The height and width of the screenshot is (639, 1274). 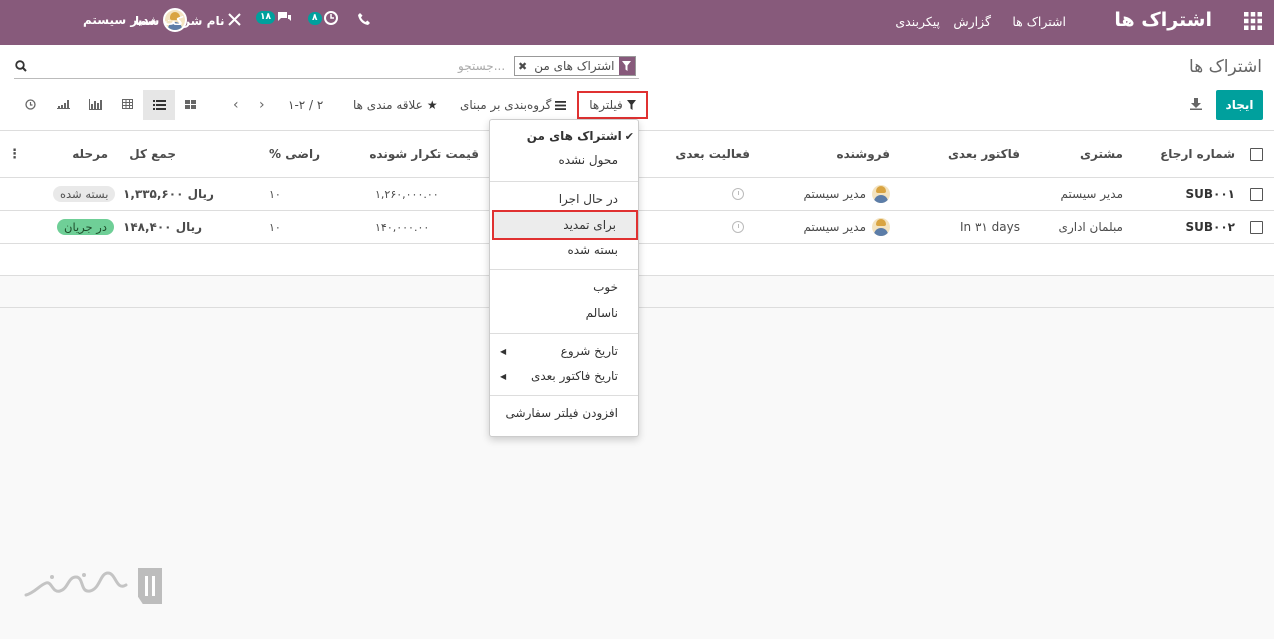 I want to click on col-satisfaction: % راضی, so click(x=294, y=154).